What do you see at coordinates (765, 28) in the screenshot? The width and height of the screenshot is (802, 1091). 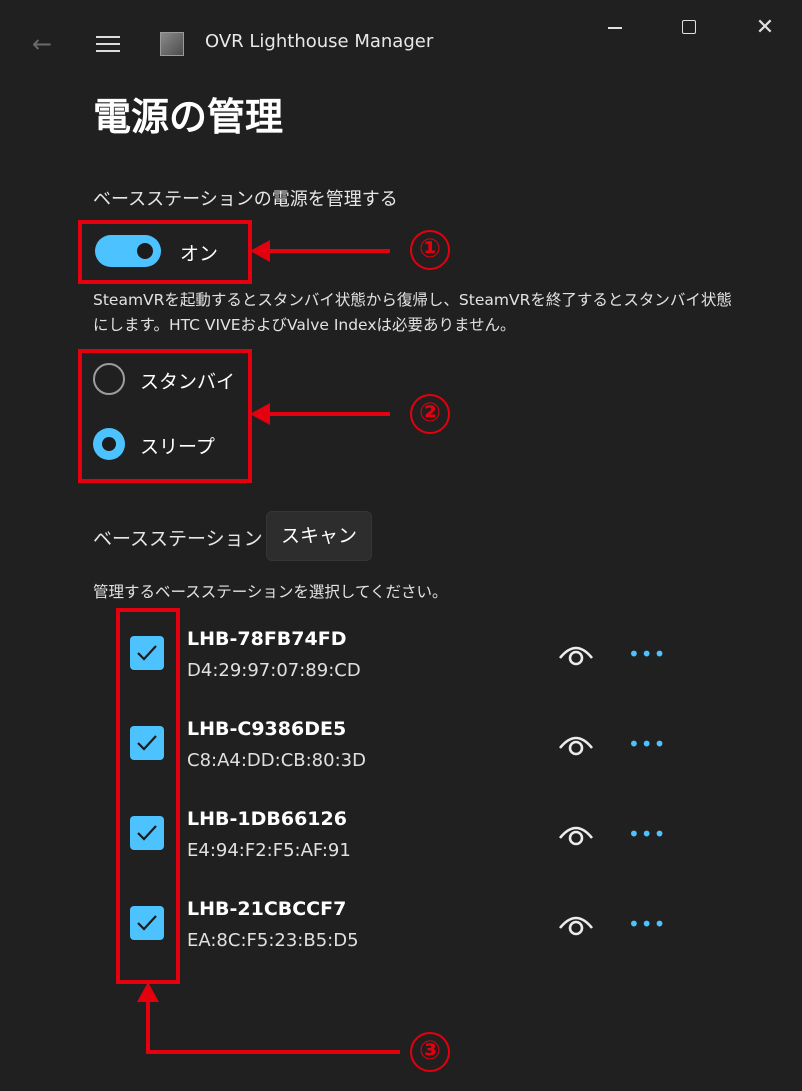 I see `close-icon: ✕` at bounding box center [765, 28].